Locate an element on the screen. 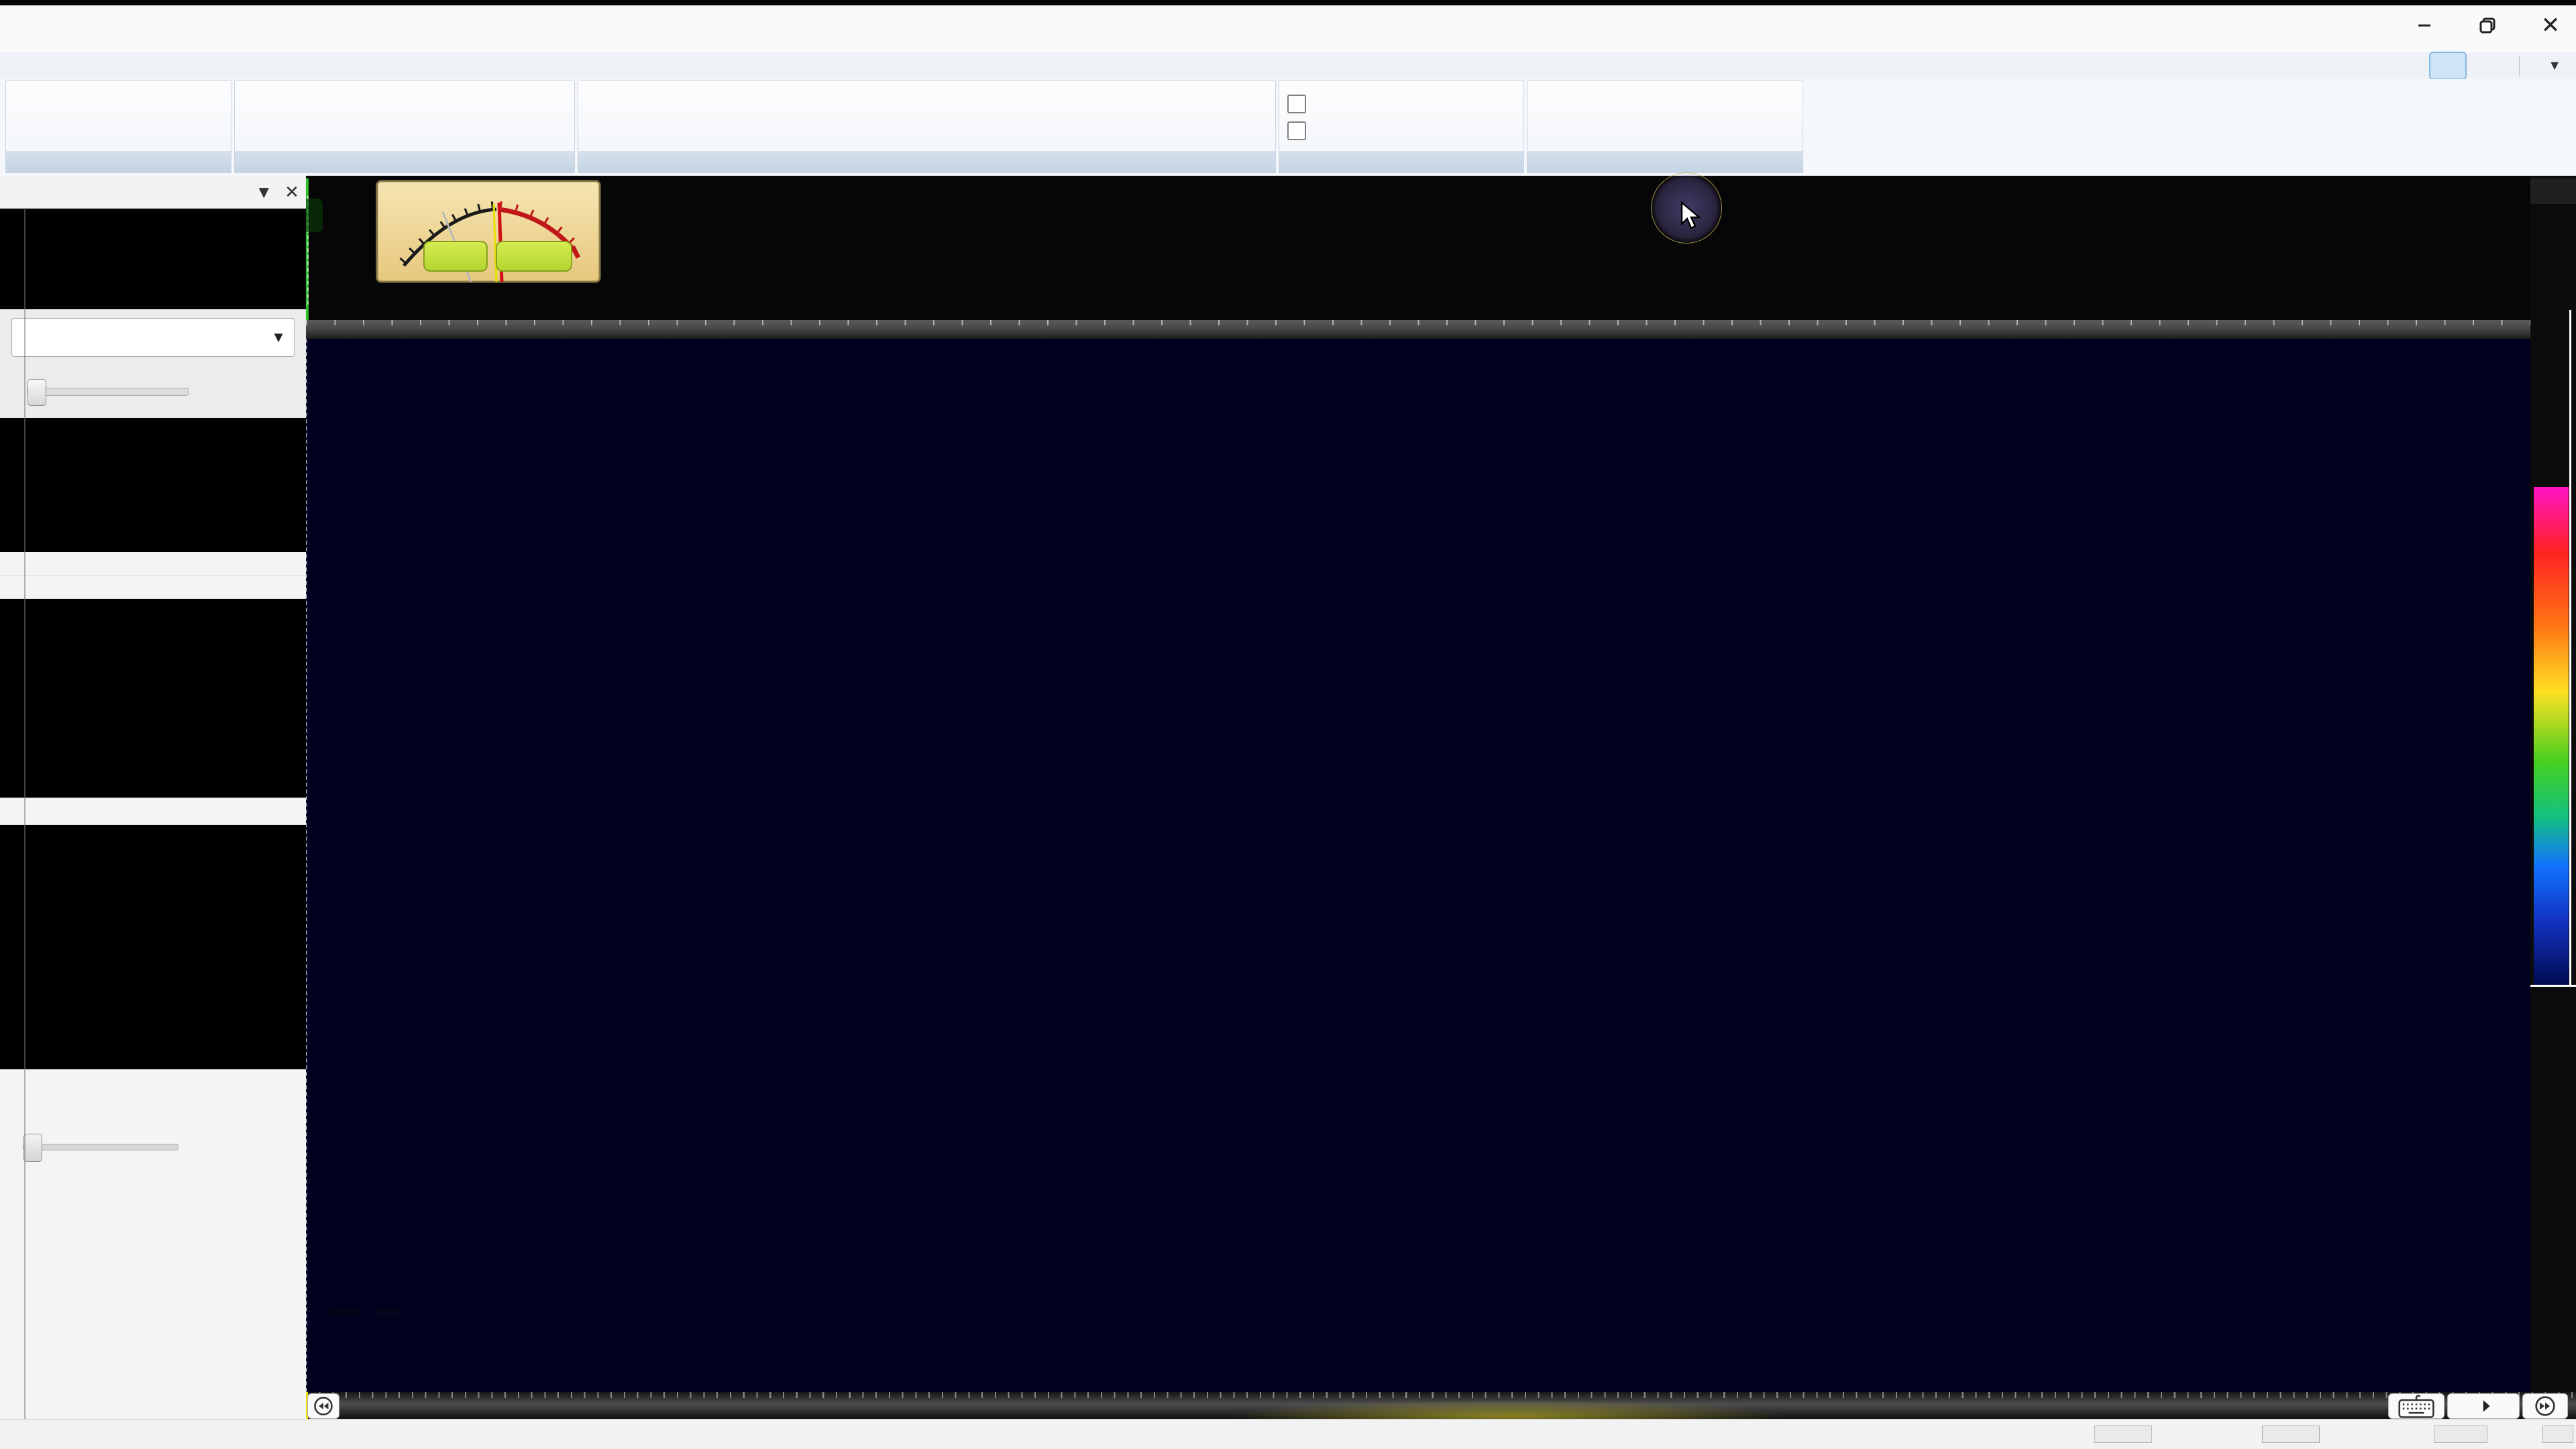  utc-time is located at coordinates (345, 1312).